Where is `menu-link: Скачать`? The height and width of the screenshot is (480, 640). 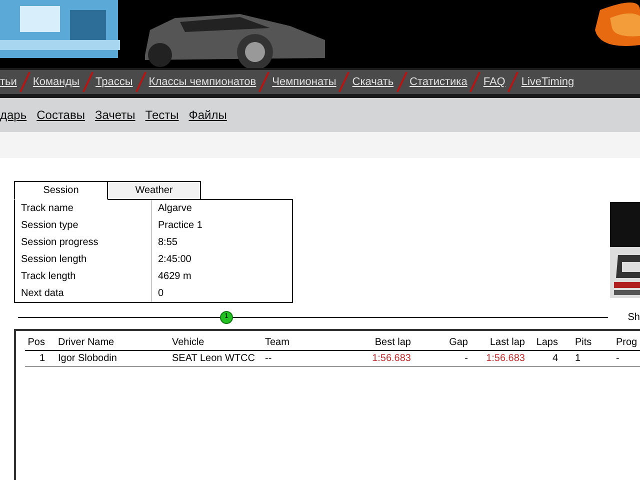
menu-link: Скачать is located at coordinates (373, 82).